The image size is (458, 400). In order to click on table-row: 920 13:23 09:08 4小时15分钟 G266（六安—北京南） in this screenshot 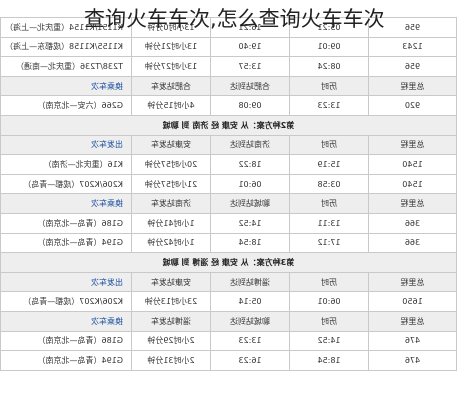, I will do `click(228, 105)`.